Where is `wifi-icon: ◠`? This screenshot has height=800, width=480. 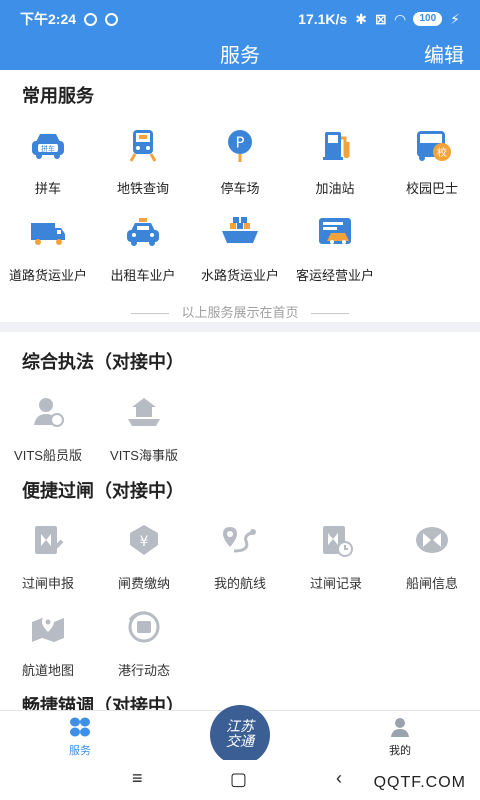 wifi-icon: ◠ is located at coordinates (400, 18).